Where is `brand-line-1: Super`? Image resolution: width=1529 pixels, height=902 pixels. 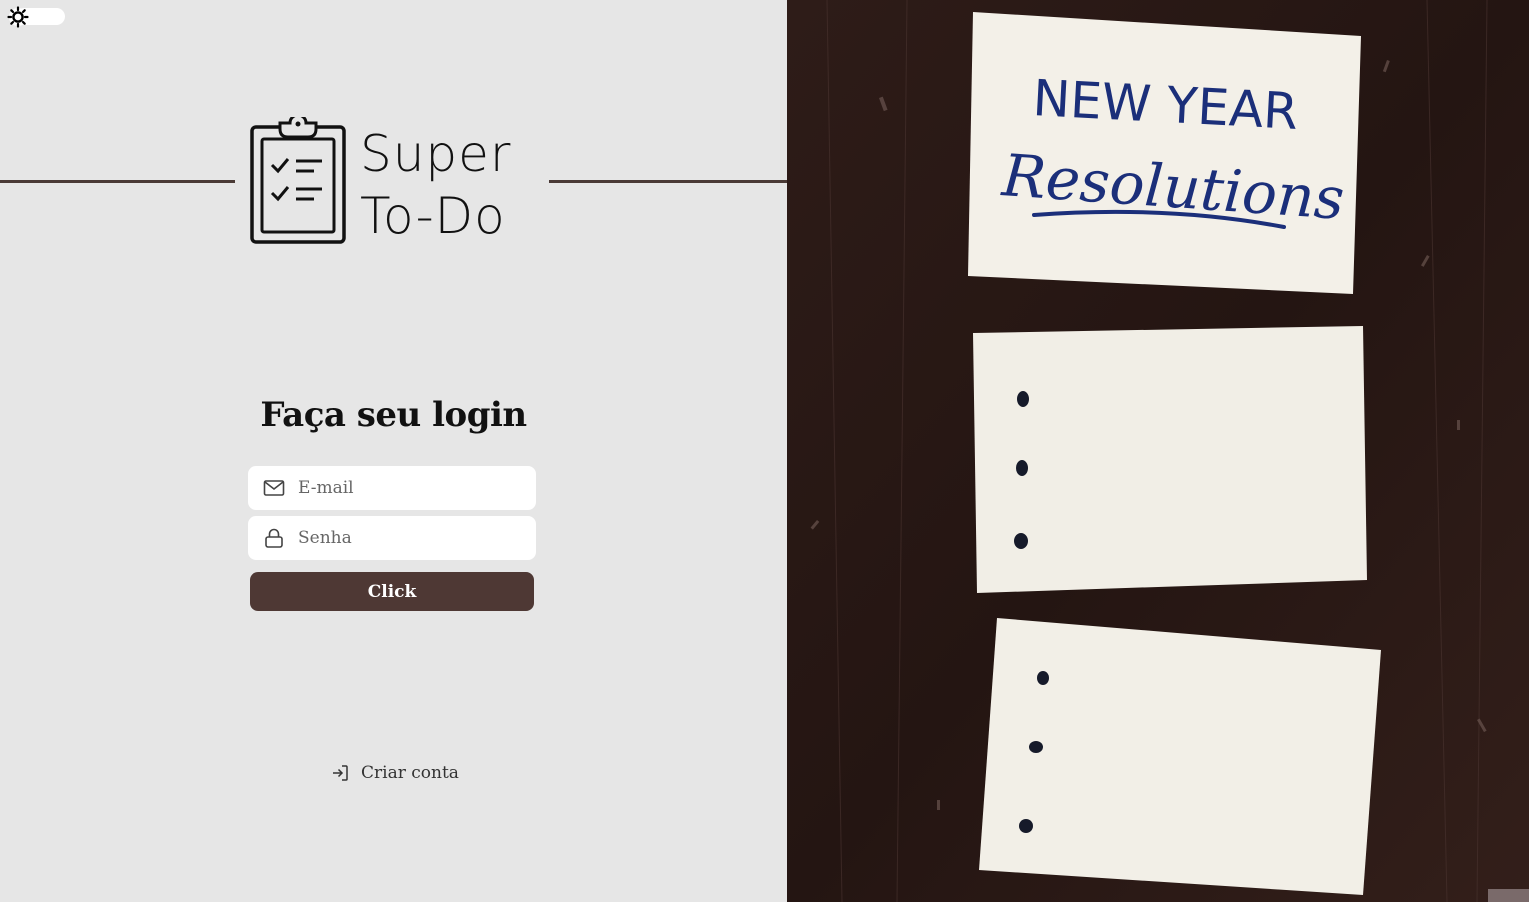 brand-line-1: Super is located at coordinates (436, 154).